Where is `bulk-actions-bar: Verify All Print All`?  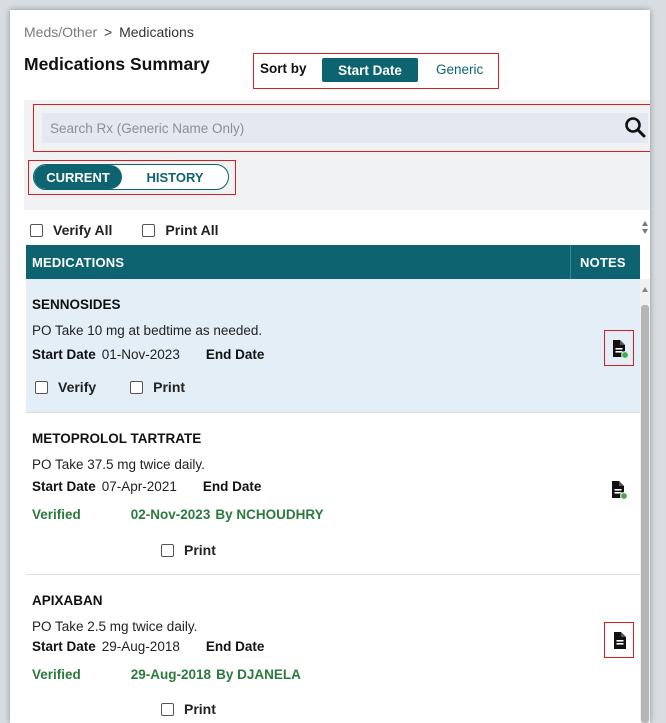
bulk-actions-bar: Verify All Print All is located at coordinates (331, 230).